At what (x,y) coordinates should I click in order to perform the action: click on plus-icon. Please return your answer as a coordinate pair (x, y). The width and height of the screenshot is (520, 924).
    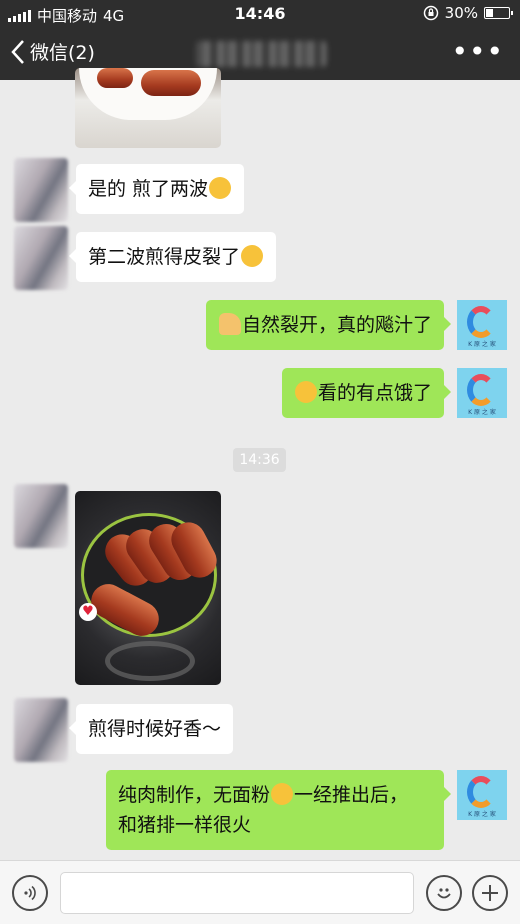
    Looking at the image, I should click on (490, 893).